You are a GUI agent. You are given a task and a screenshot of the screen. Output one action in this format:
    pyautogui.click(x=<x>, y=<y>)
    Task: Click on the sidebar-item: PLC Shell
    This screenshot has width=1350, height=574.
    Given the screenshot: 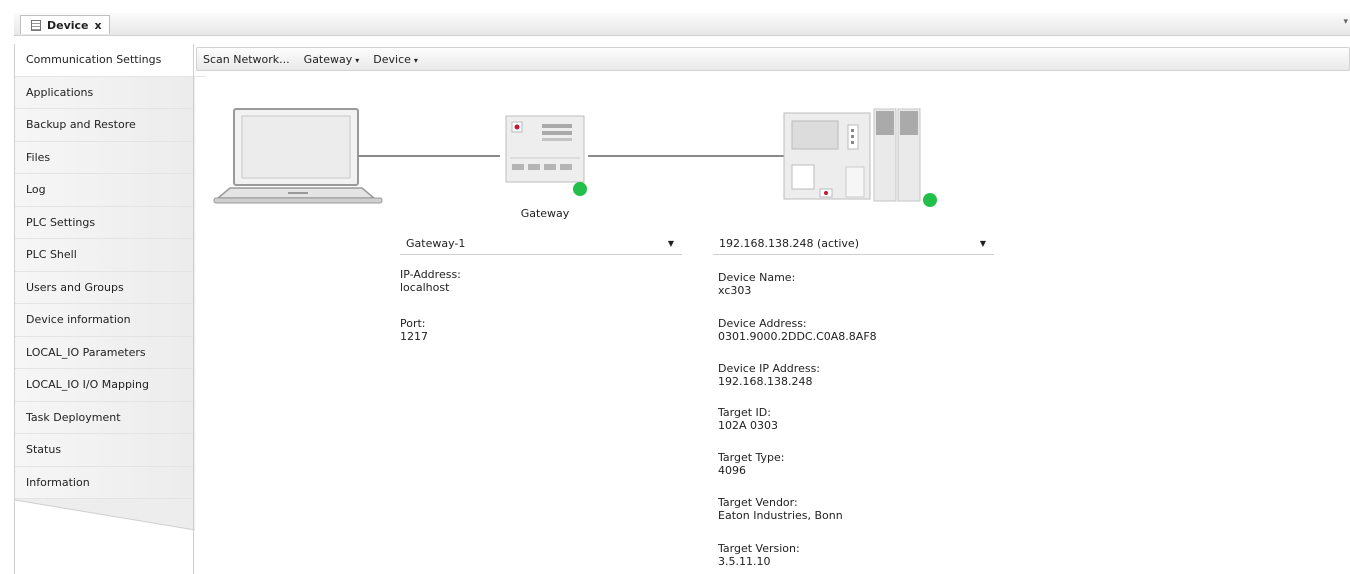 What is the action you would take?
    pyautogui.click(x=104, y=255)
    